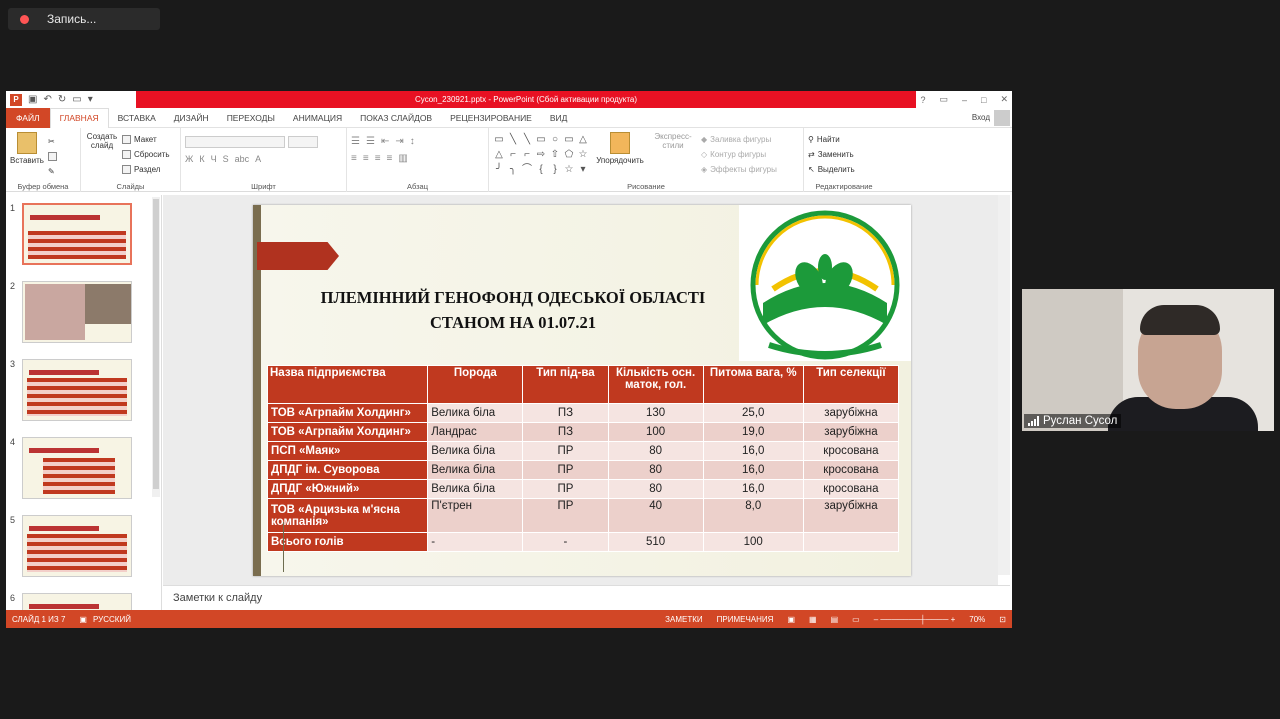 This screenshot has height=719, width=1280. I want to click on maximize-icon: □, so click(983, 100).